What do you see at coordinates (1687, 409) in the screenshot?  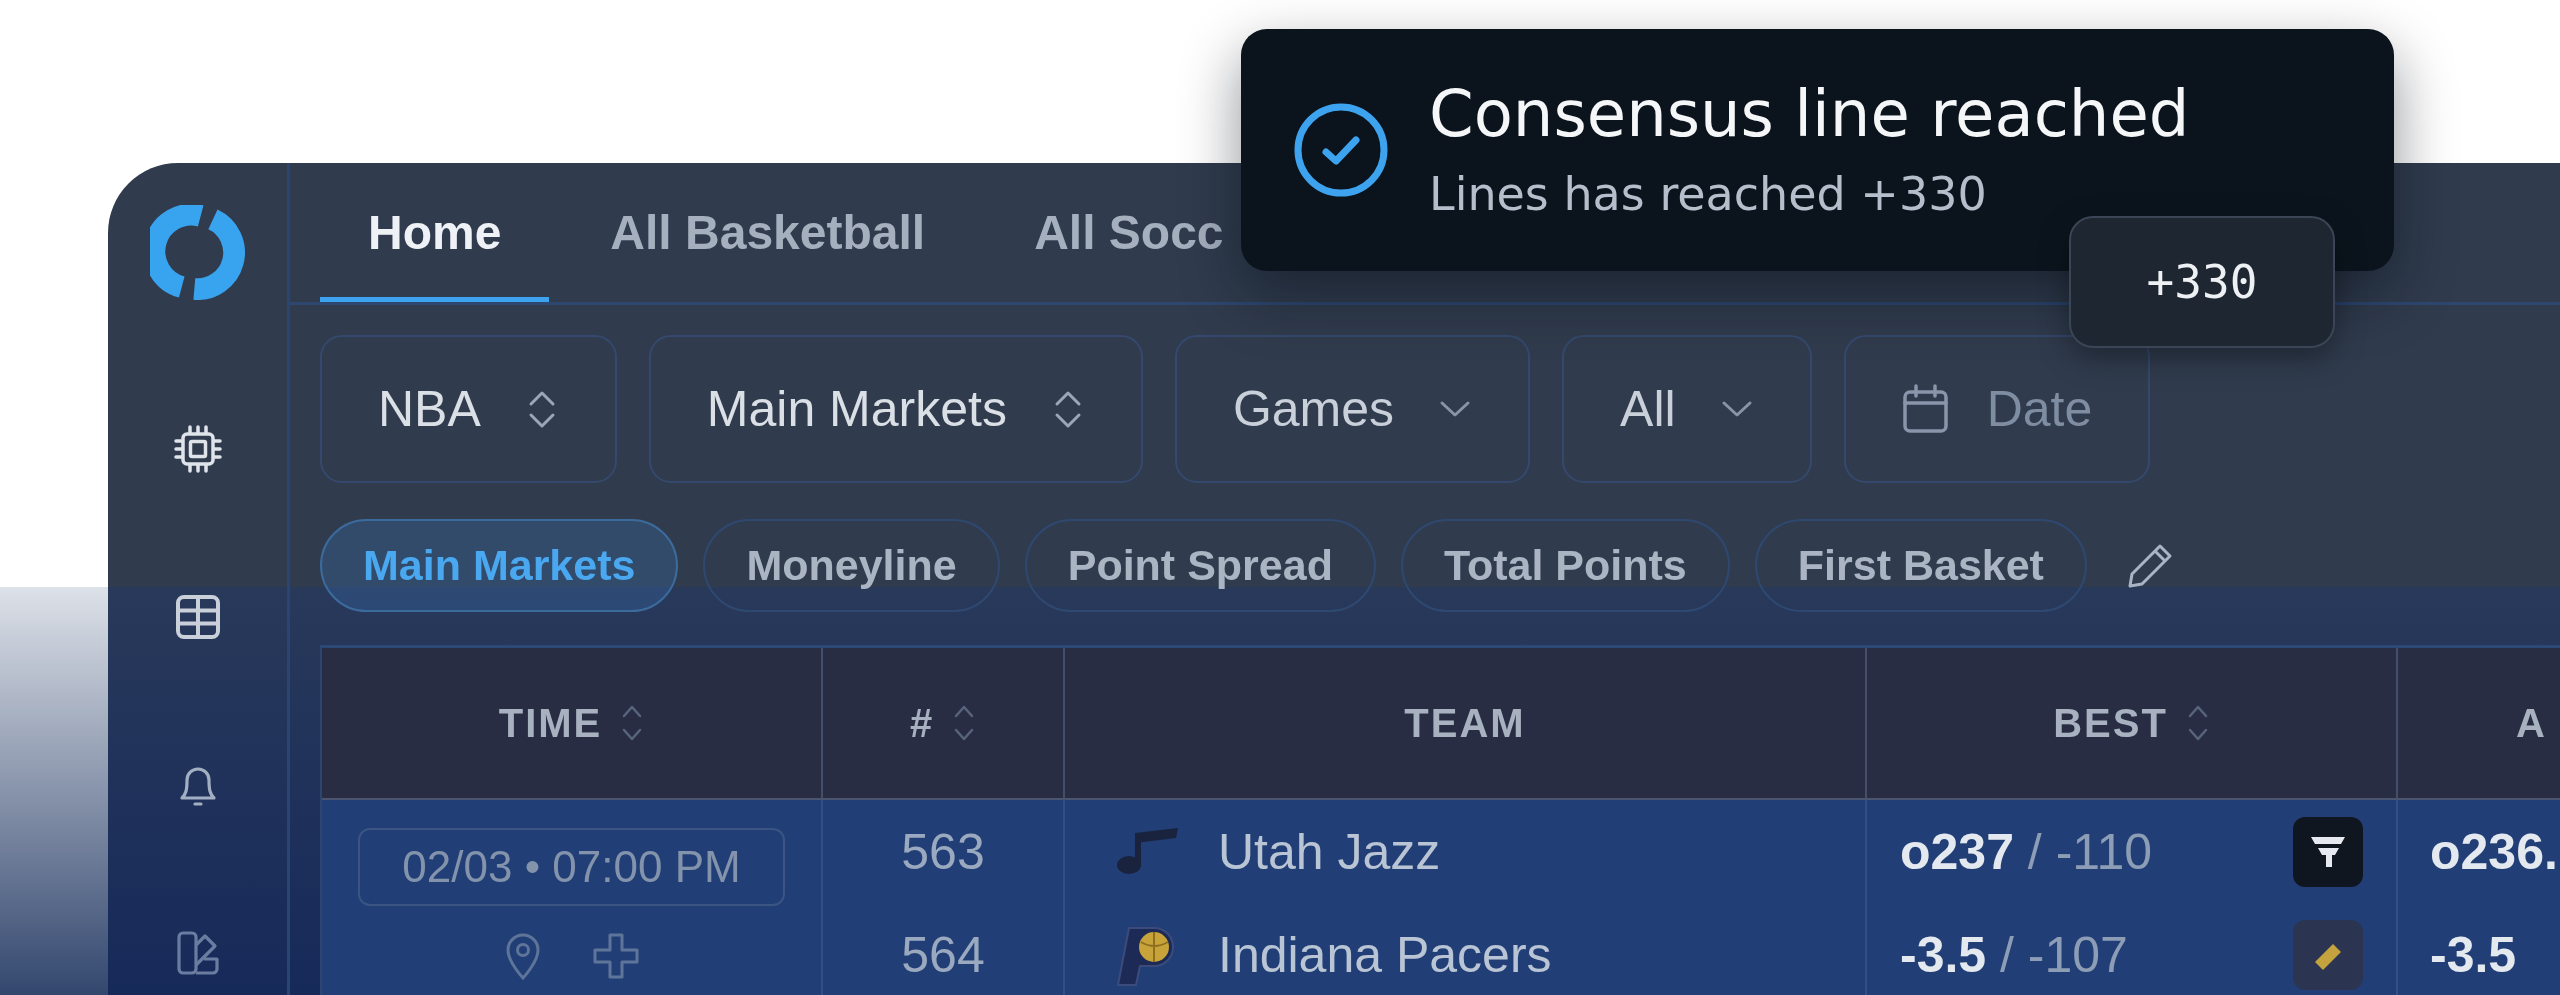 I see `dropdown-button: All` at bounding box center [1687, 409].